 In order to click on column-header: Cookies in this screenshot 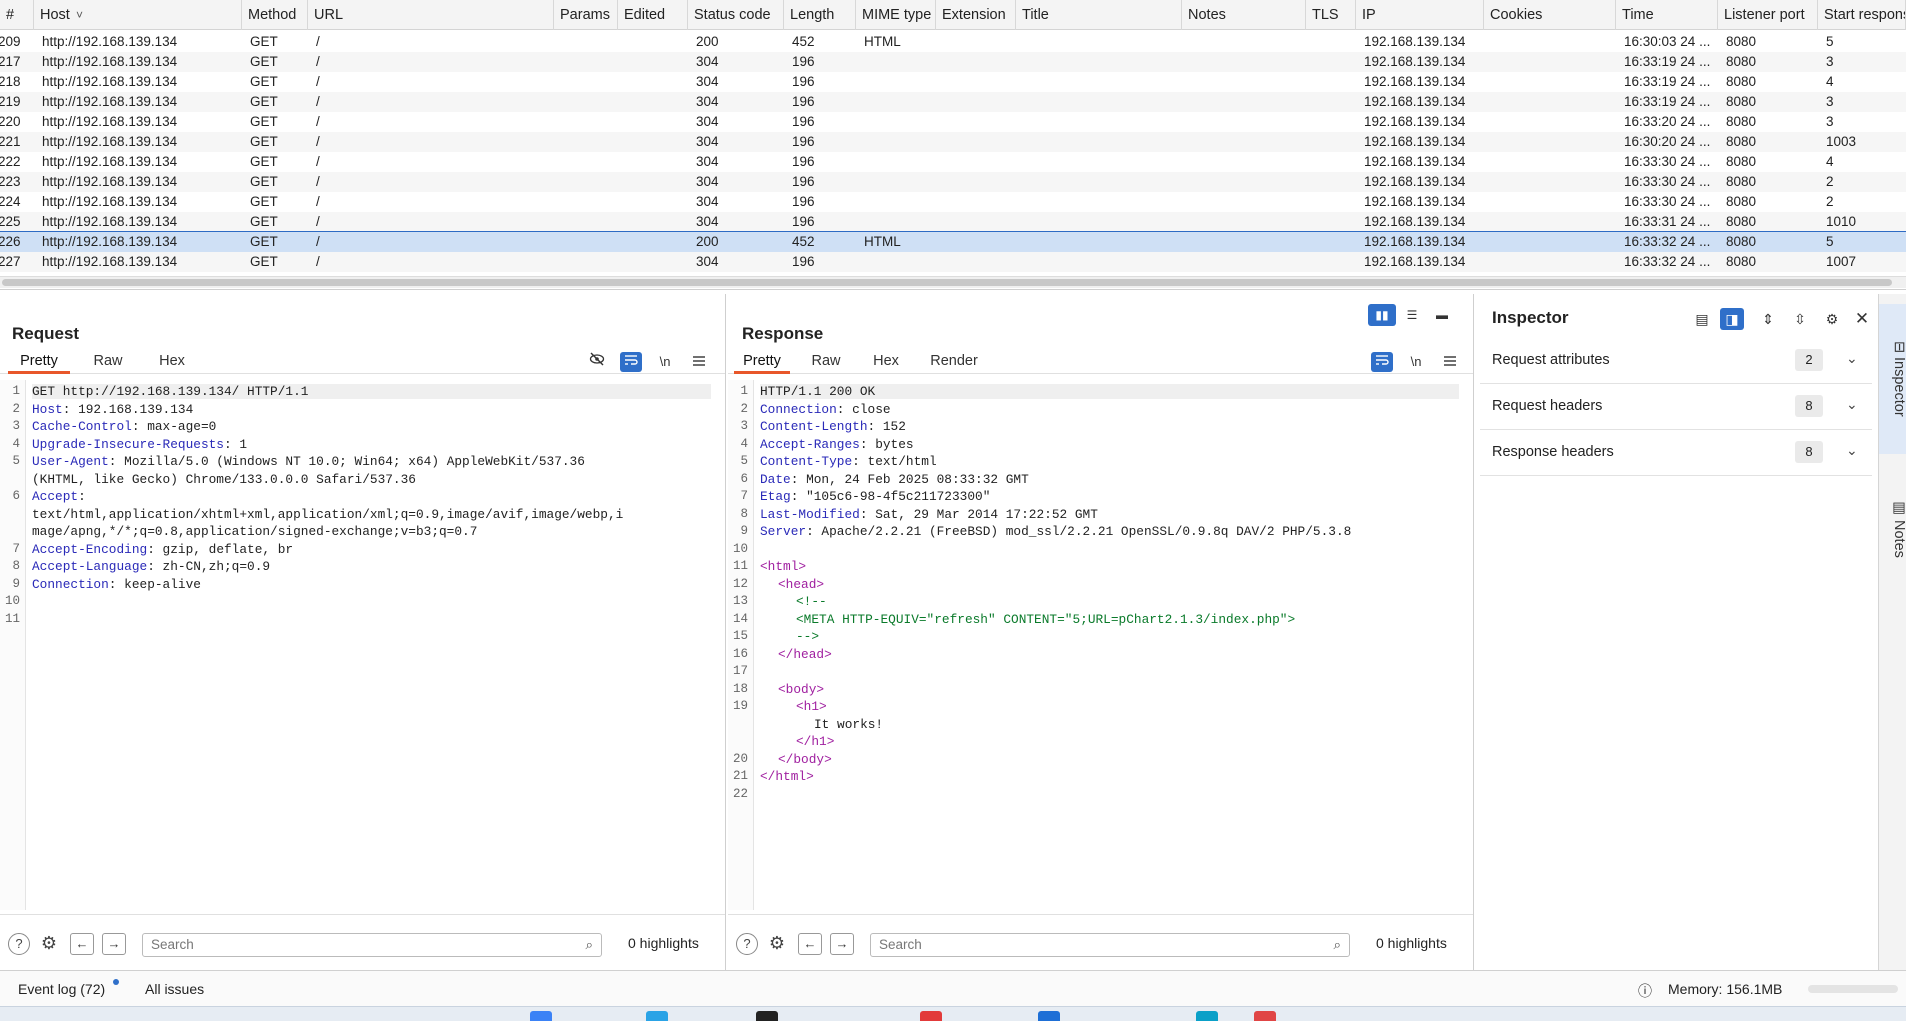, I will do `click(1550, 15)`.